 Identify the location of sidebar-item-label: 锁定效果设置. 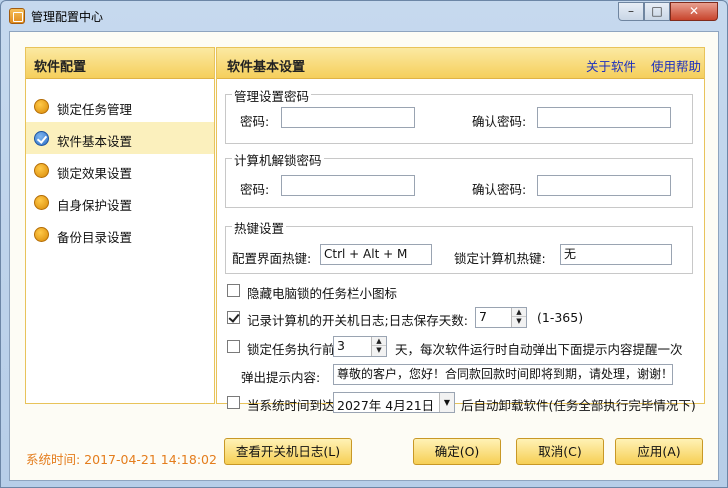
(95, 173).